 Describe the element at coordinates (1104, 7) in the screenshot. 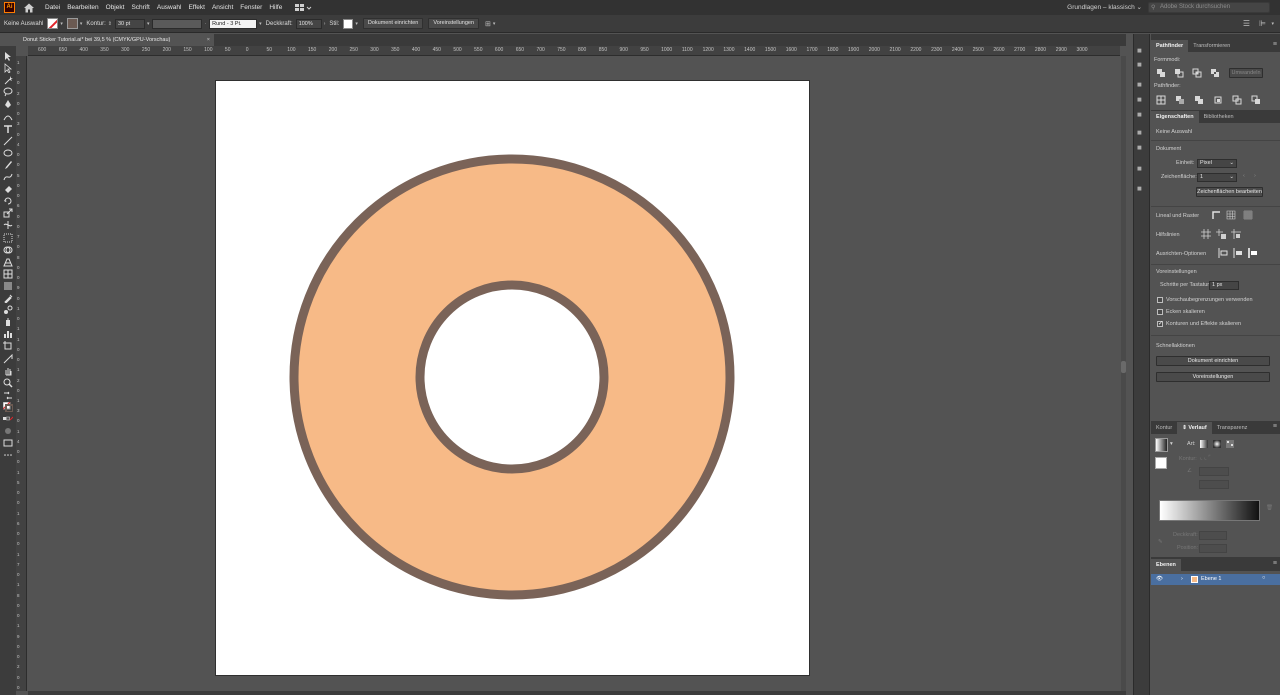

I see `workspace-switcher: Grundlagen – klassisch ⌄` at that location.